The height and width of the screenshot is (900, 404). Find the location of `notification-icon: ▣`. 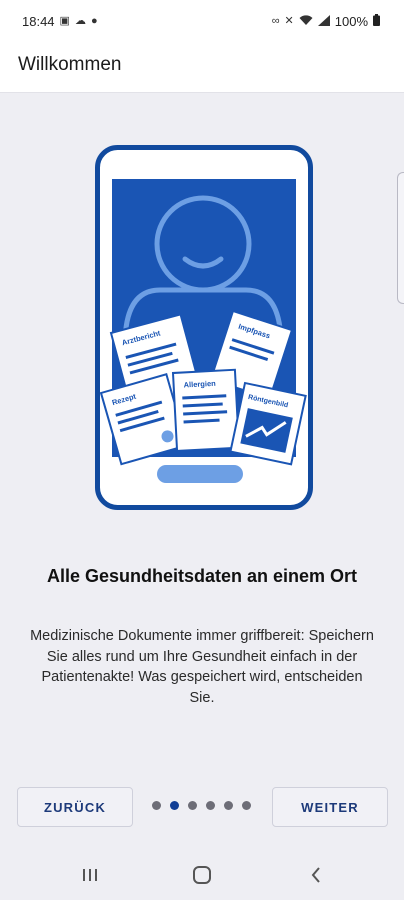

notification-icon: ▣ is located at coordinates (64, 21).